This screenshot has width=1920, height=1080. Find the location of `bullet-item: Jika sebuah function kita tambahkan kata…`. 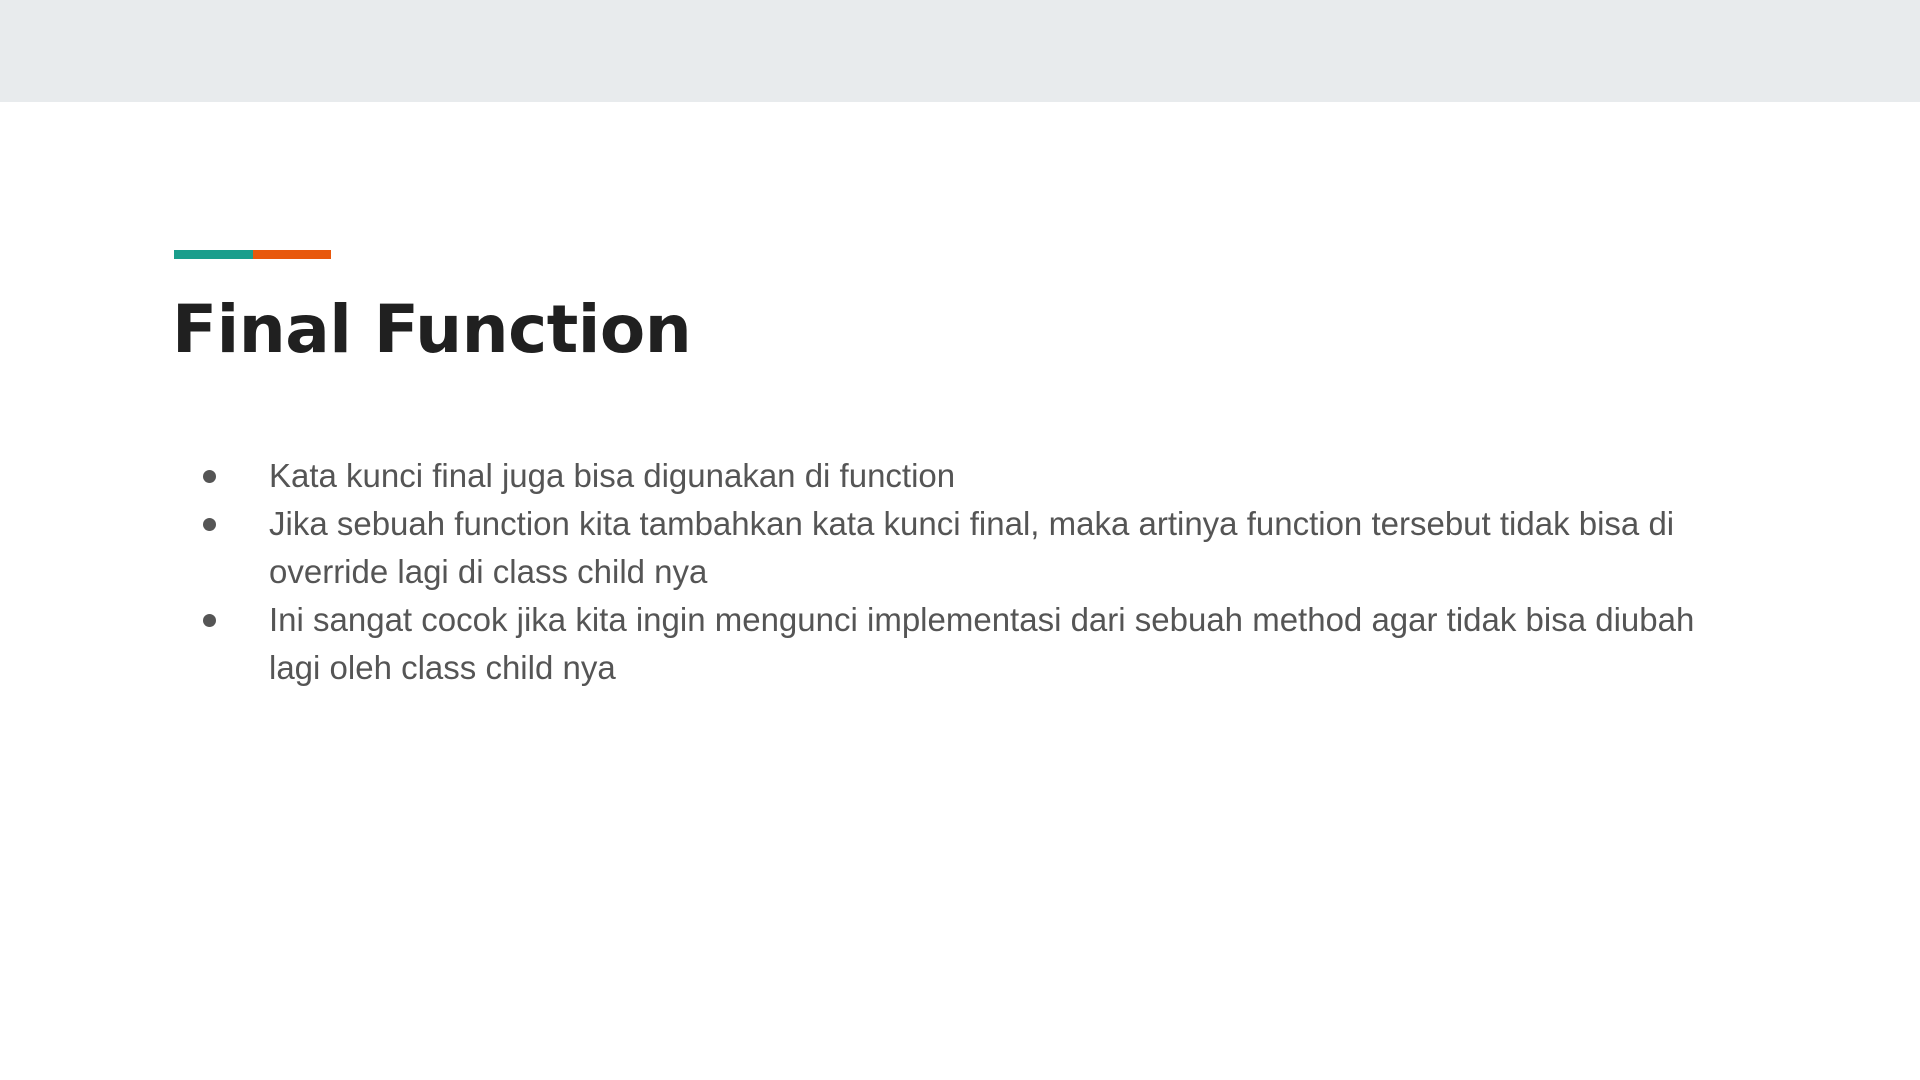

bullet-item: Jika sebuah function kita tambahkan kata… is located at coordinates (965, 548).